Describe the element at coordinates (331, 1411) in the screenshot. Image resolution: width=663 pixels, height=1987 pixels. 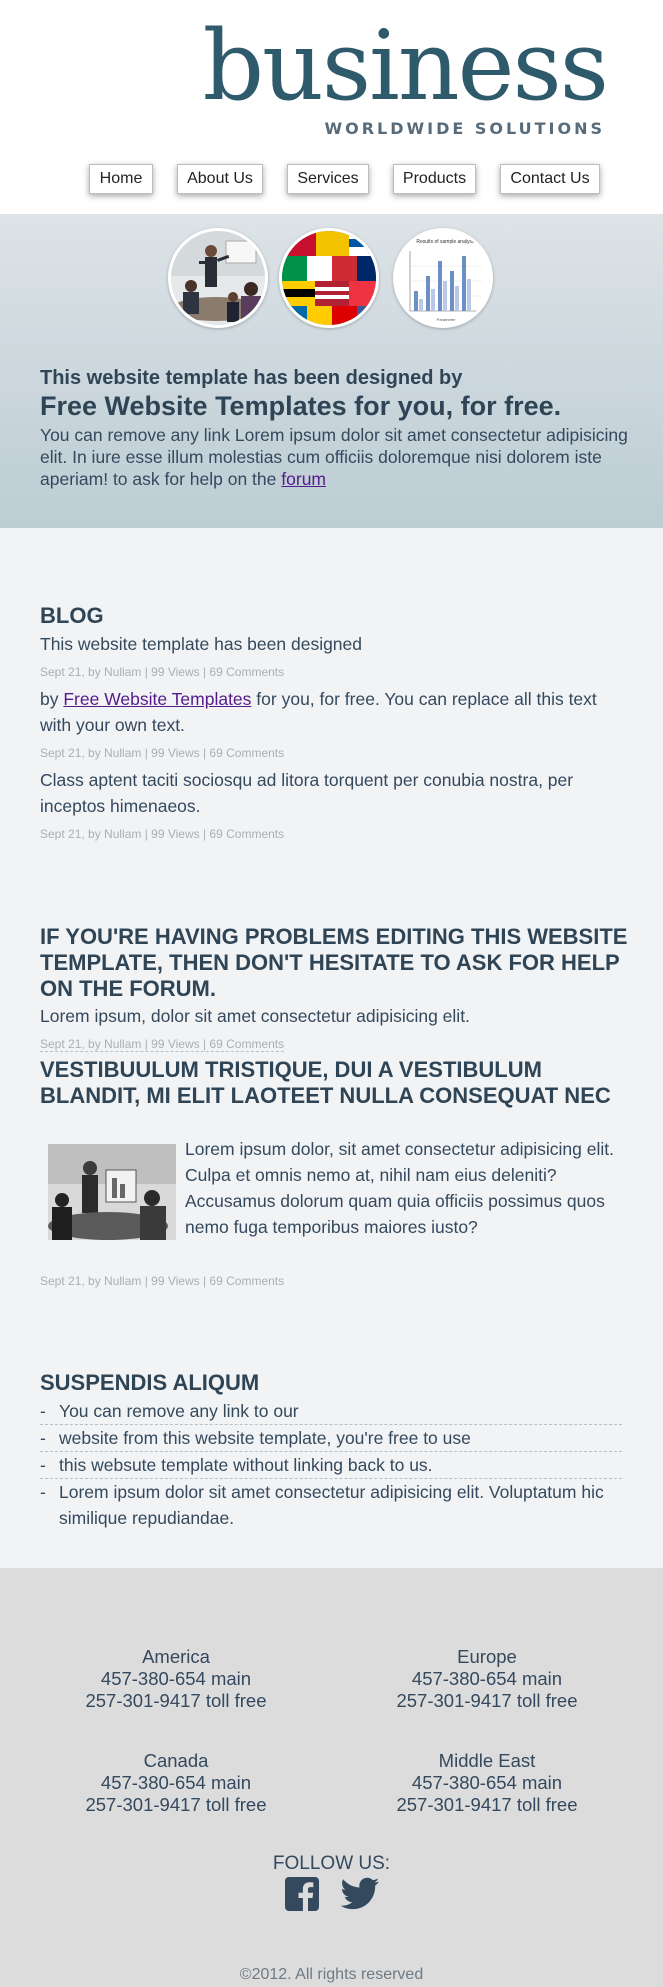
I see `list-item: - You can remove any link to our` at that location.